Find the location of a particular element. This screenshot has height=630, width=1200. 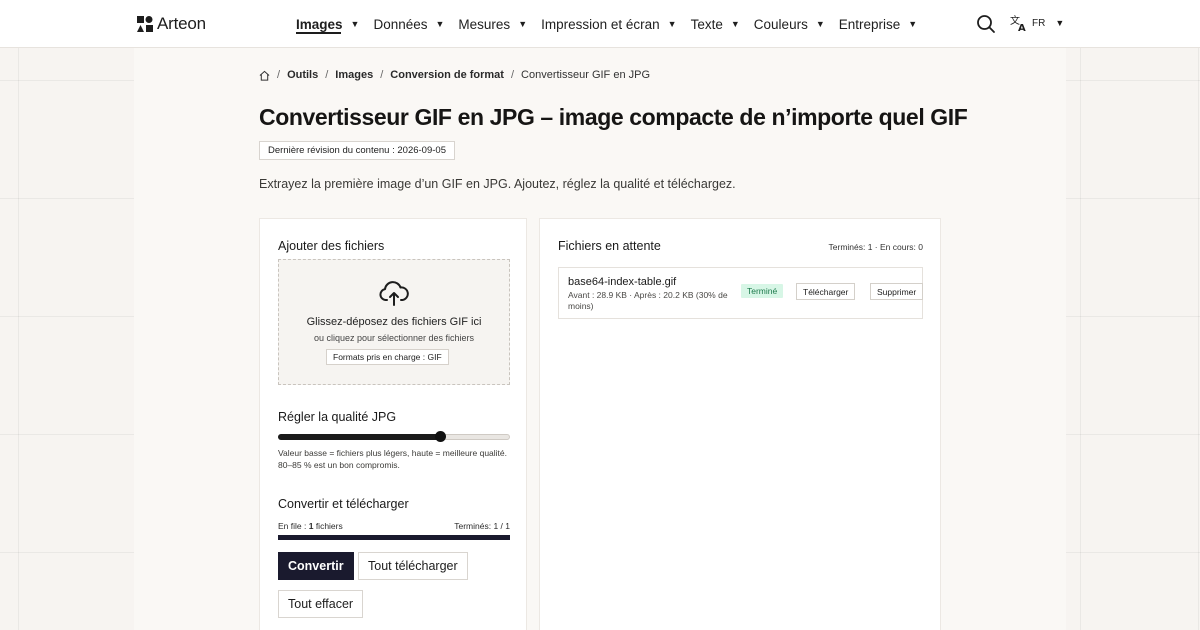

search-button is located at coordinates (986, 24).